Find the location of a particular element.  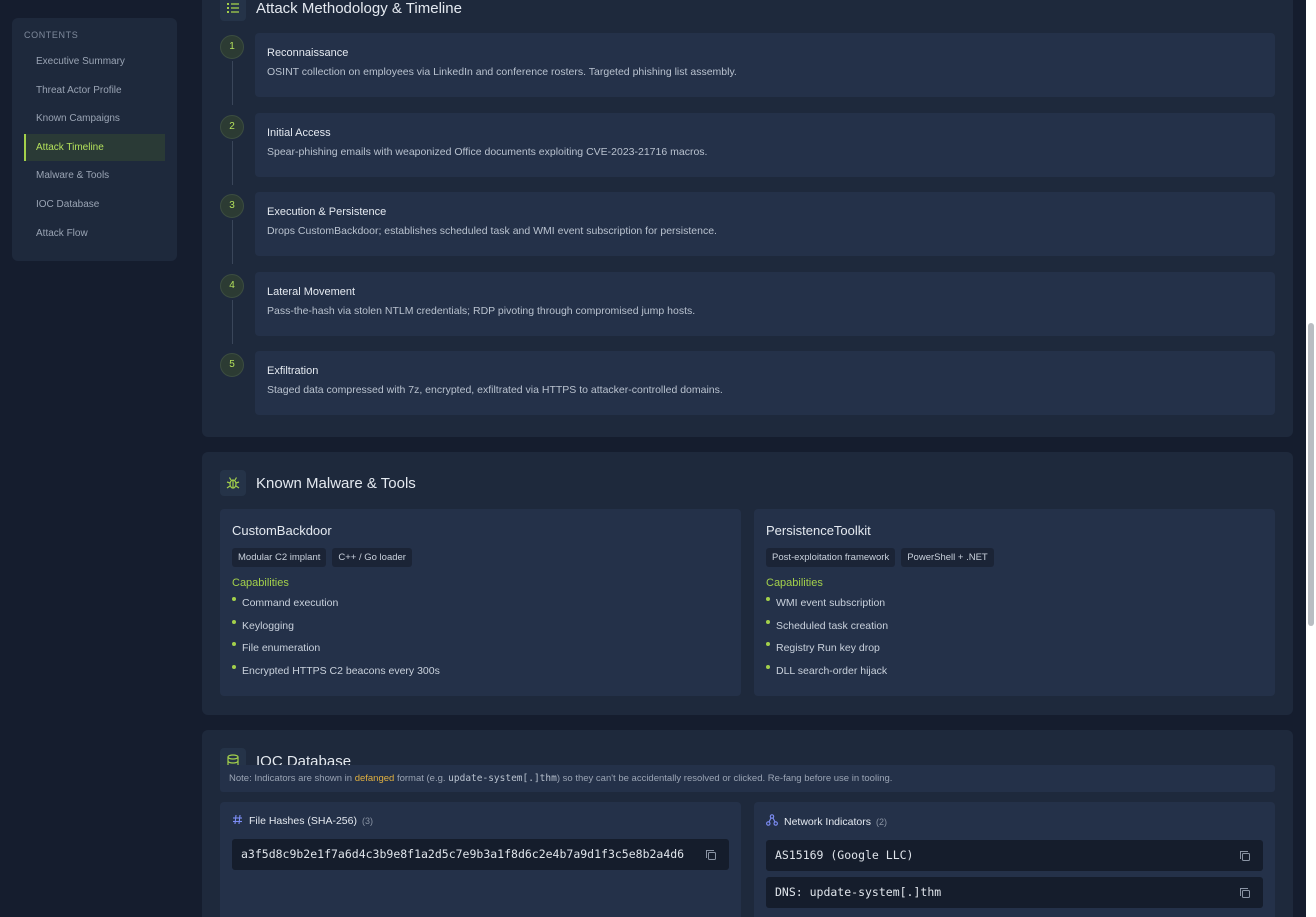

step-title: Exfiltration is located at coordinates (293, 371).